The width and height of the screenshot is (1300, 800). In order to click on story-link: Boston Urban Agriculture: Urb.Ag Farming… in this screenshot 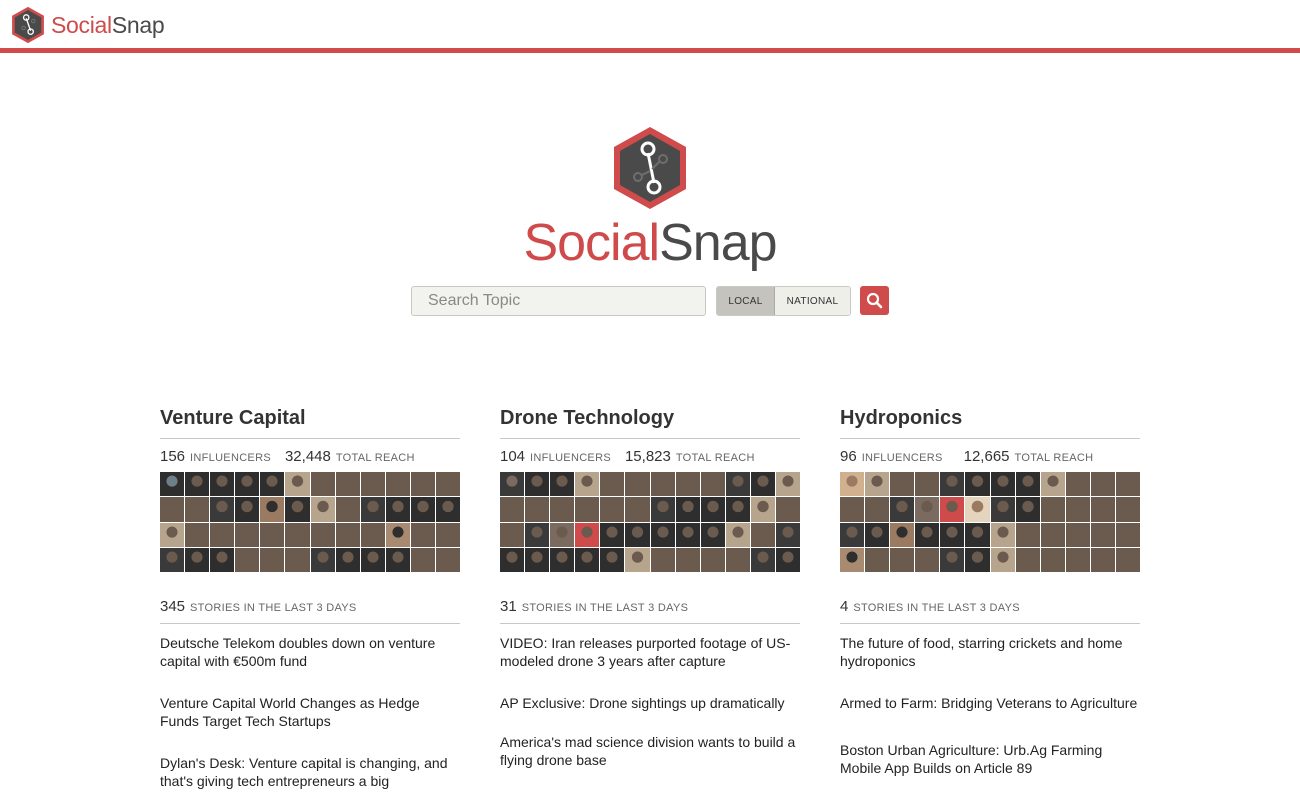, I will do `click(990, 759)`.